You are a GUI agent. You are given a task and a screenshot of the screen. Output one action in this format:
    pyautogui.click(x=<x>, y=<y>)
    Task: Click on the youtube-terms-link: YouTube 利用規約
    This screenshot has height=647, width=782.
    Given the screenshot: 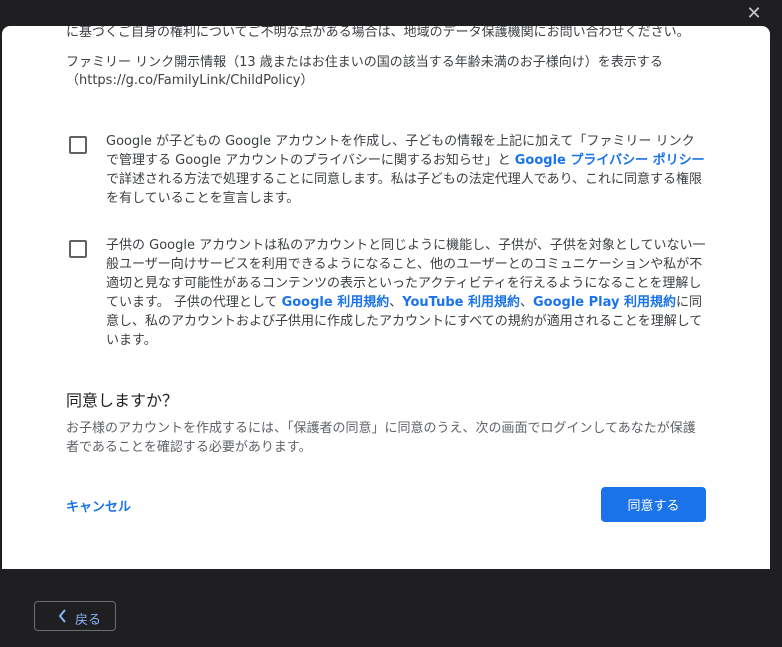 What is the action you would take?
    pyautogui.click(x=461, y=302)
    